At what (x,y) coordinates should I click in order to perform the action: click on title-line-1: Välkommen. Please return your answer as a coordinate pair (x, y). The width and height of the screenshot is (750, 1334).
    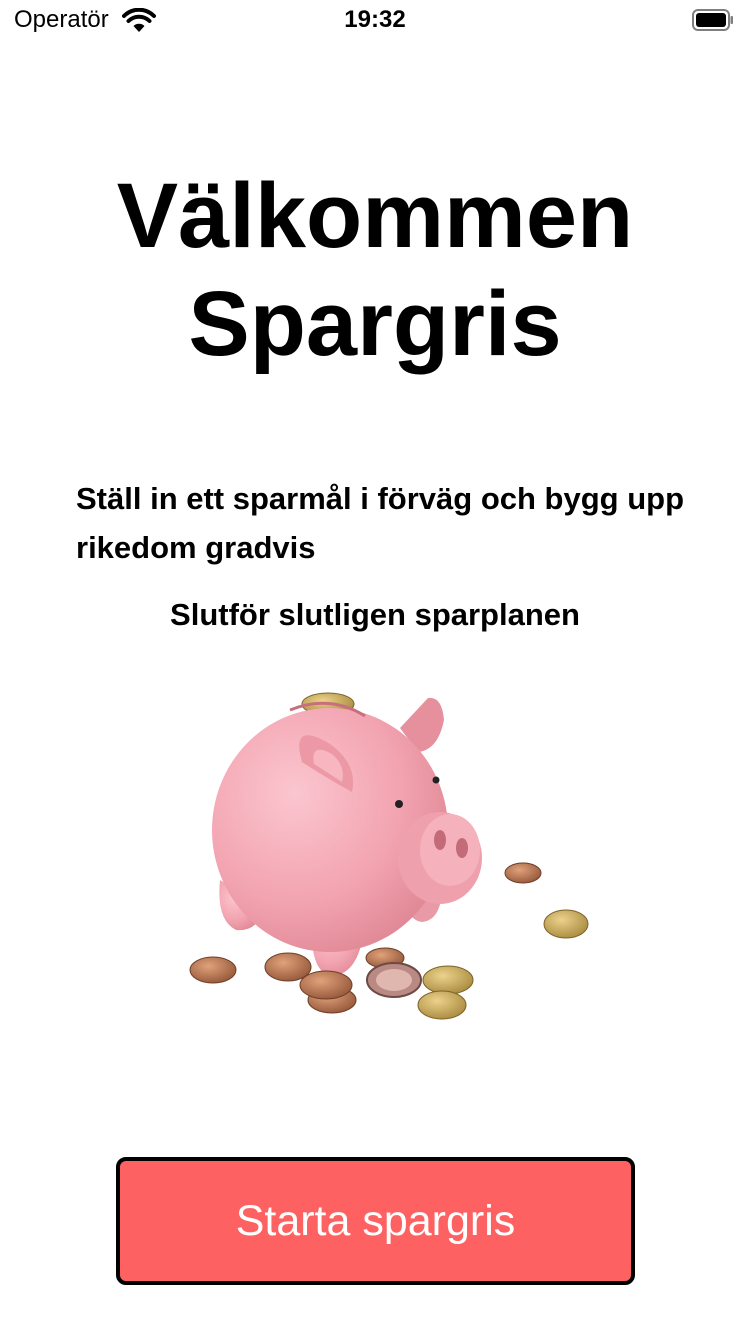
    Looking at the image, I should click on (375, 216).